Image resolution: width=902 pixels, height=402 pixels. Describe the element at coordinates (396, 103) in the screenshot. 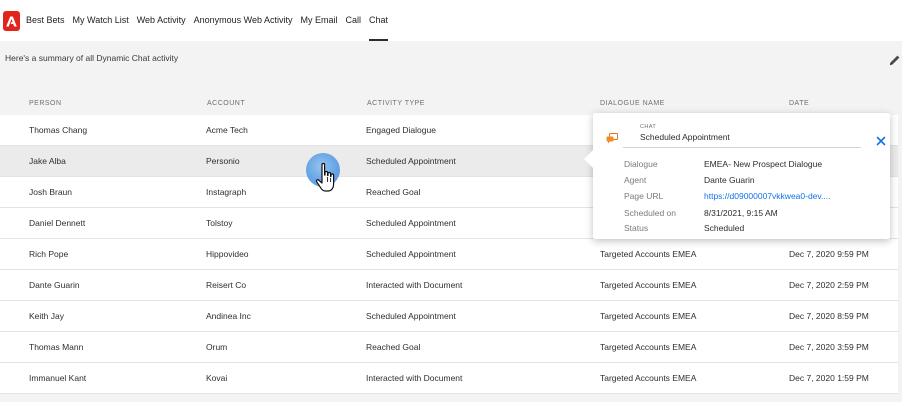

I see `header-activity-type: ACTIVITY TYPE` at that location.